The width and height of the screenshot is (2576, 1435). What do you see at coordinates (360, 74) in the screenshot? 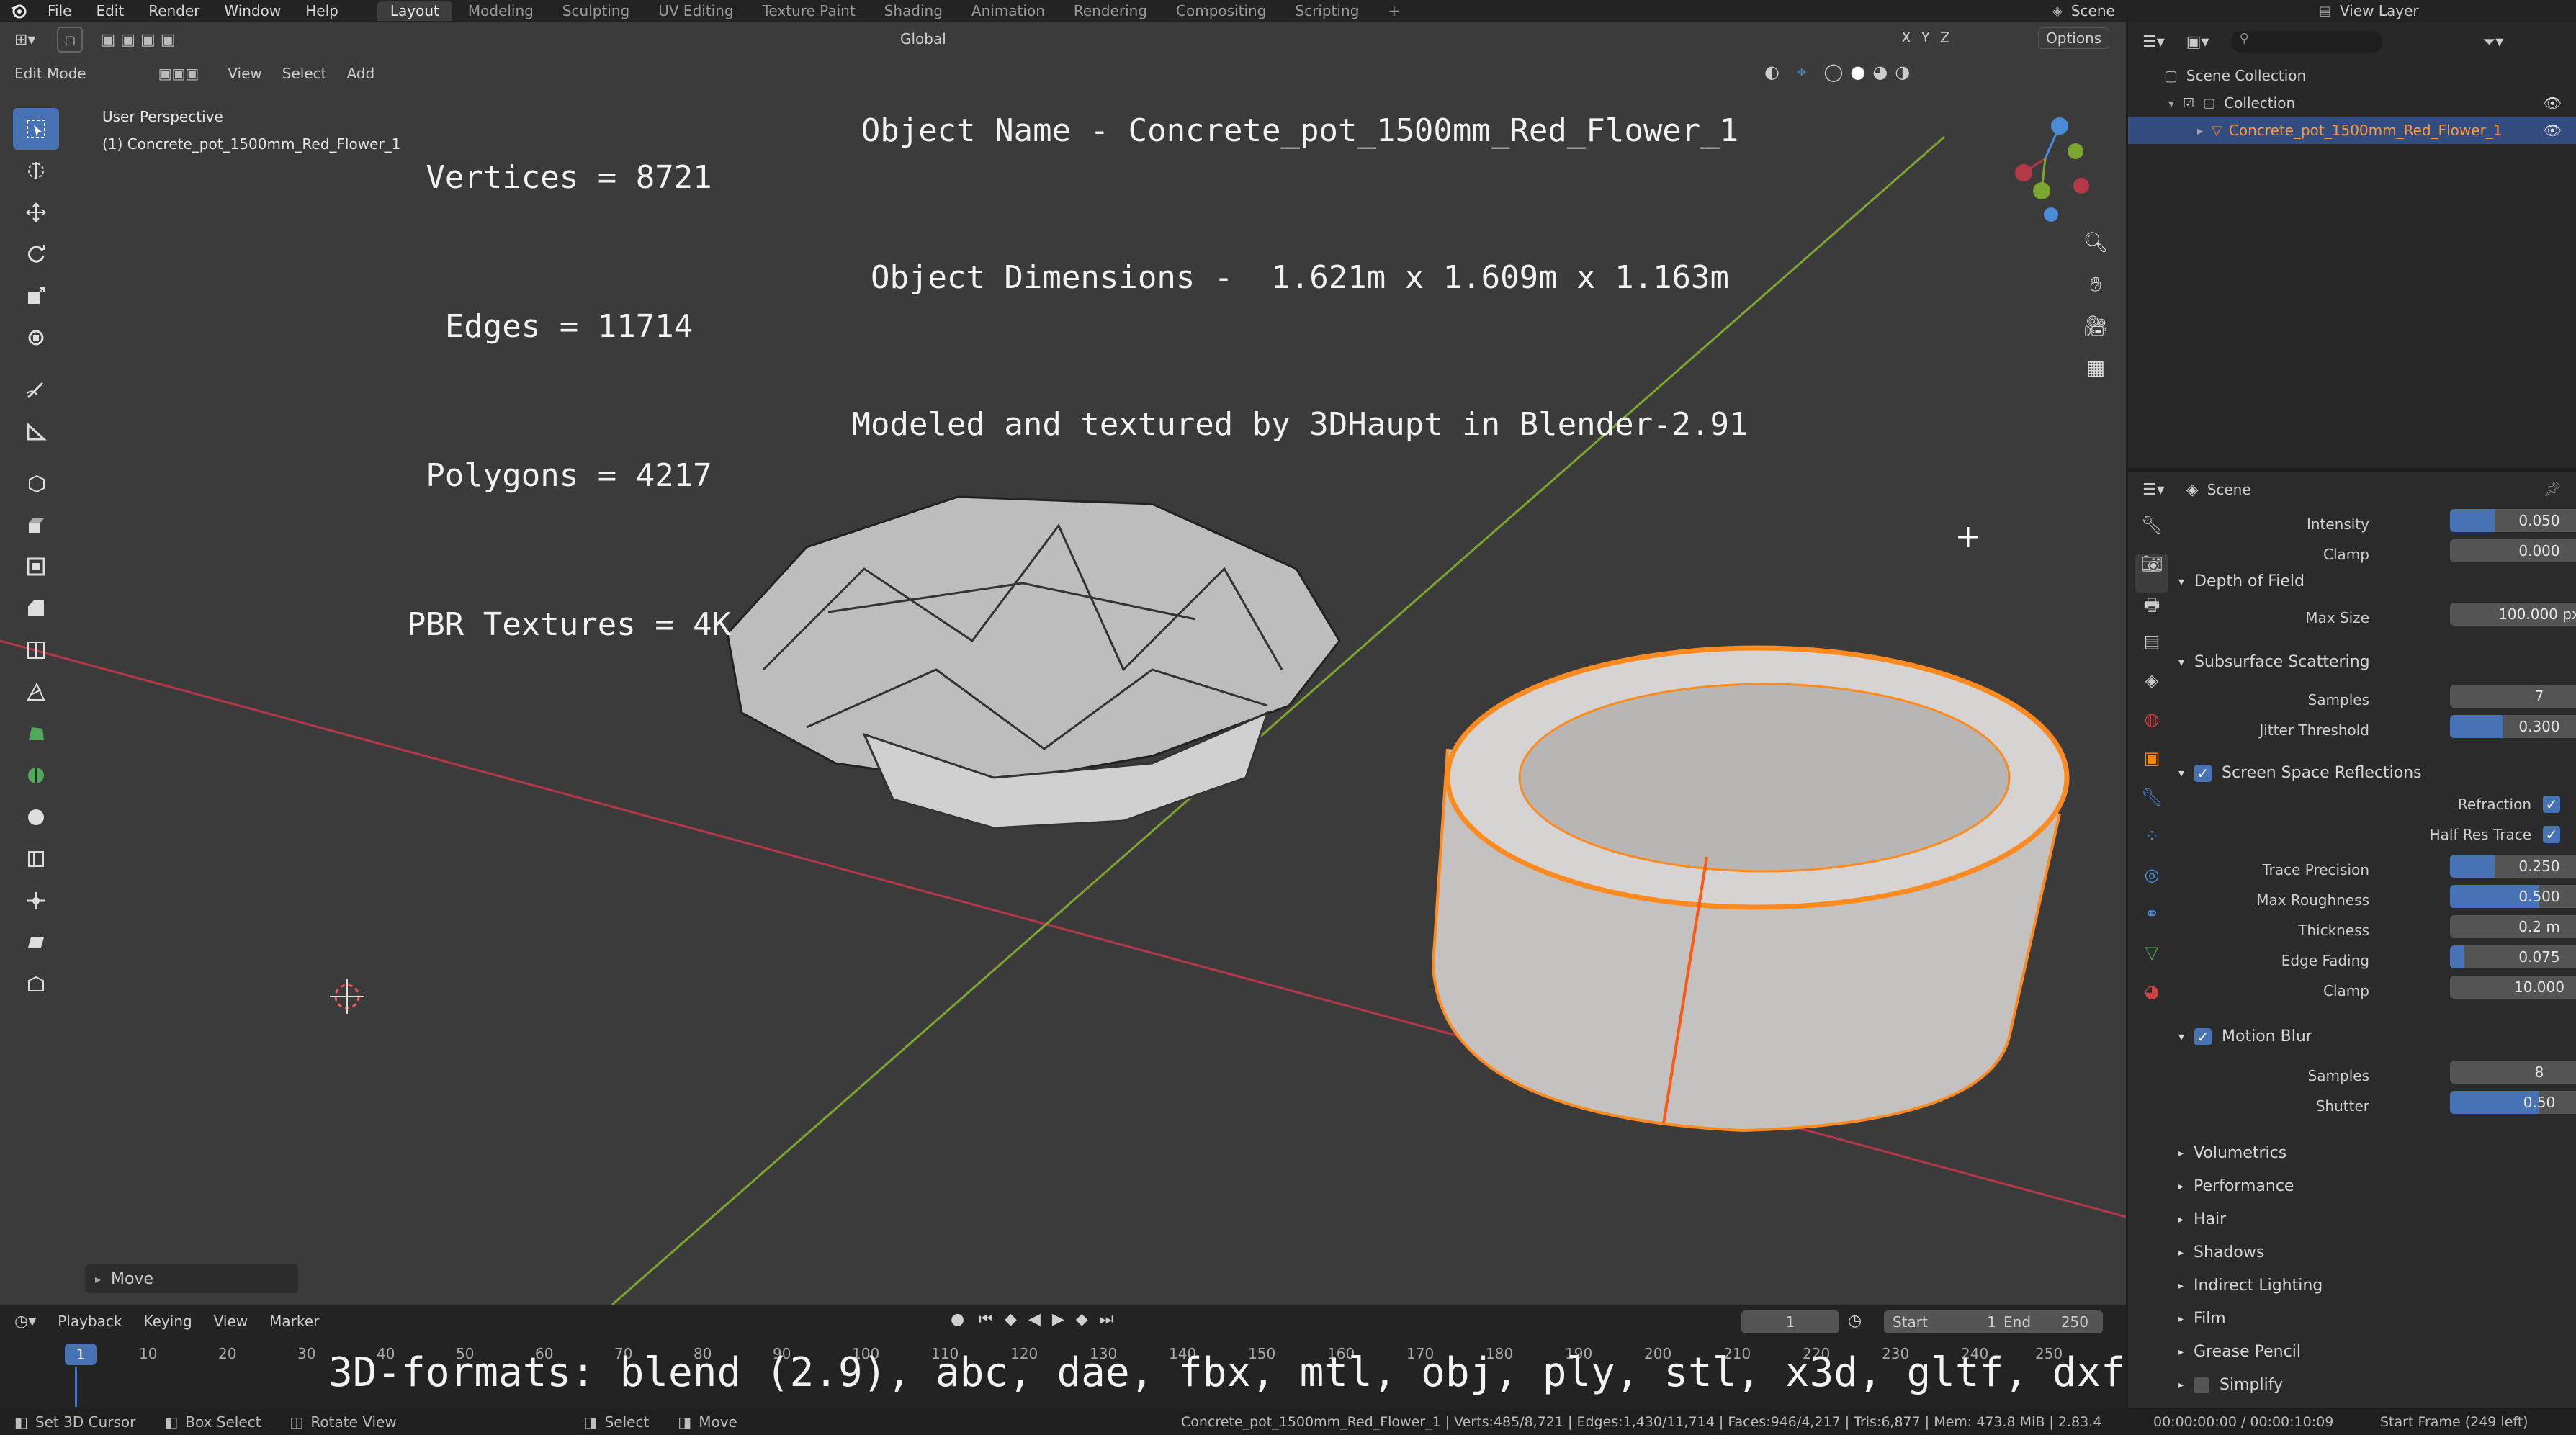
I see `menu-add: Add` at bounding box center [360, 74].